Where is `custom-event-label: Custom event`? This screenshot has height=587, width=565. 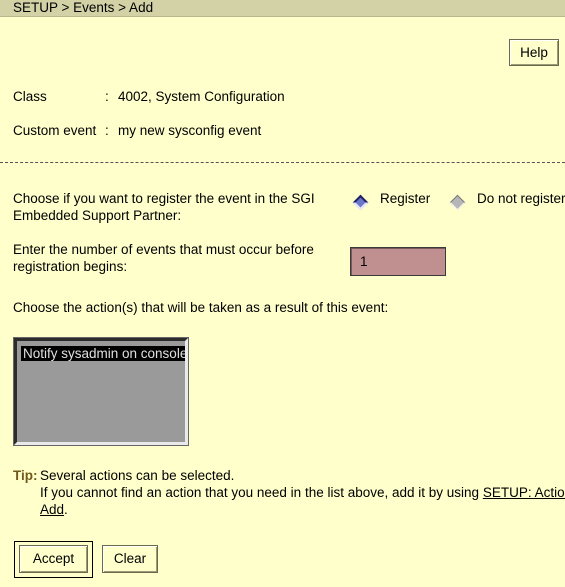
custom-event-label: Custom event is located at coordinates (55, 130).